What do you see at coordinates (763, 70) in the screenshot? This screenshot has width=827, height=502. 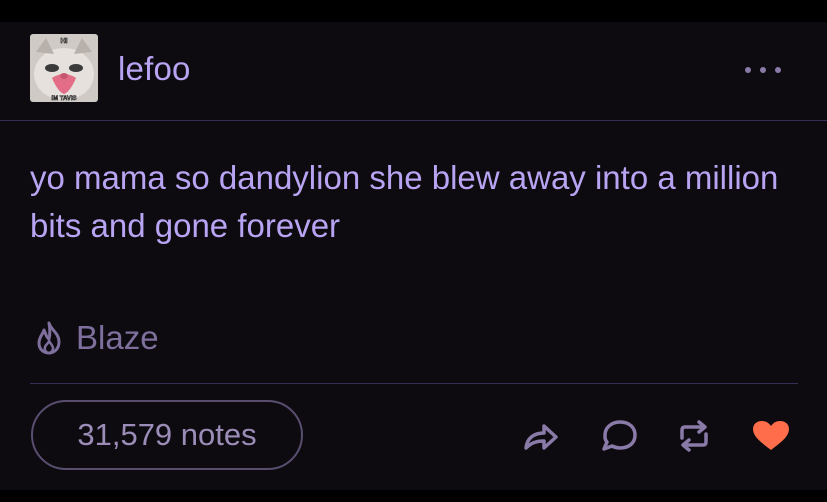 I see `more-dots-icon` at bounding box center [763, 70].